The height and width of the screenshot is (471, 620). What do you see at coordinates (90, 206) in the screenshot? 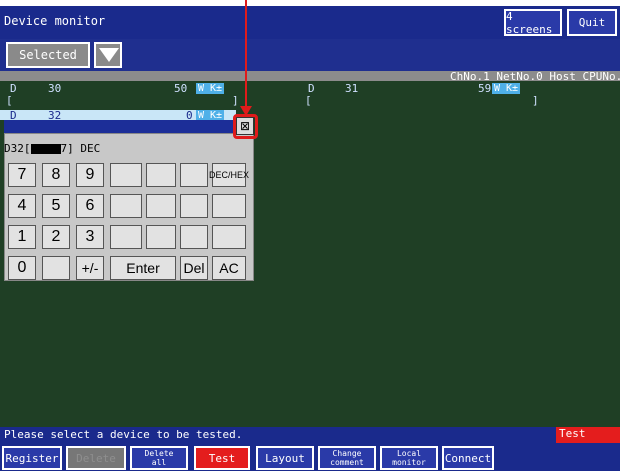
I see `key-6: 6` at bounding box center [90, 206].